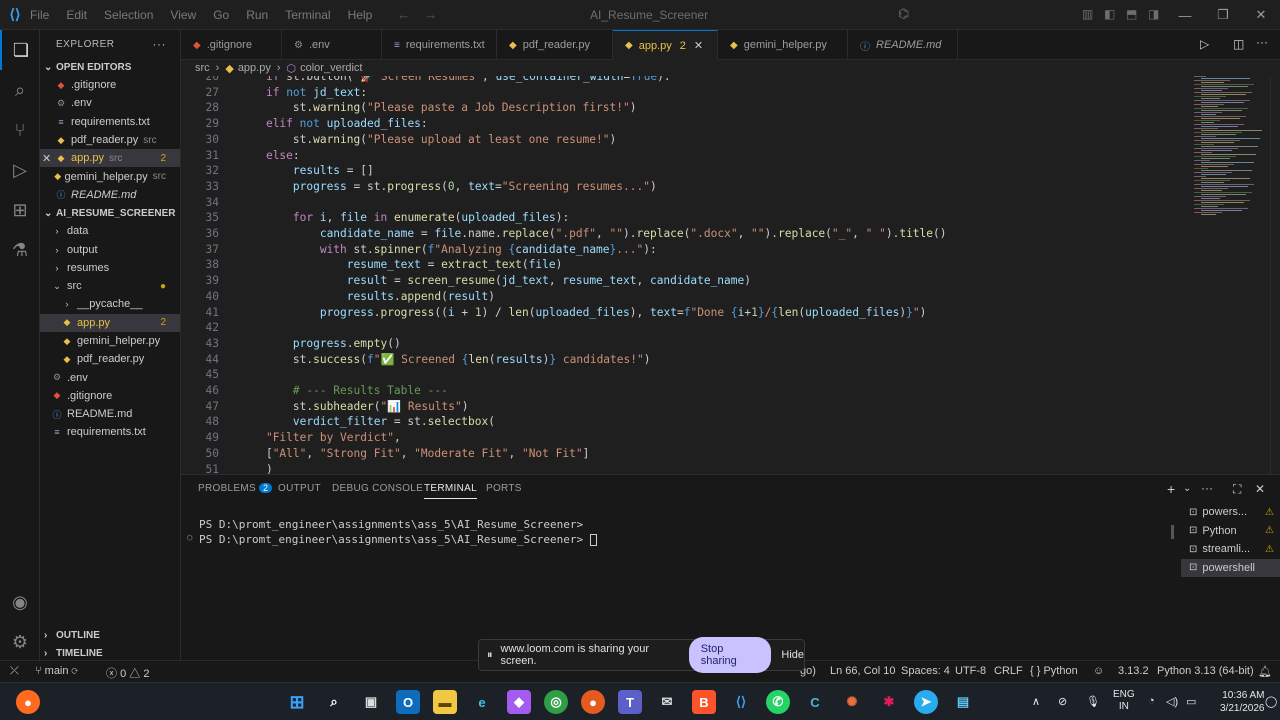 This screenshot has width=1280, height=720. Describe the element at coordinates (1205, 671) in the screenshot. I see `python-interpreter: Python 3.13 (64-bit)` at that location.